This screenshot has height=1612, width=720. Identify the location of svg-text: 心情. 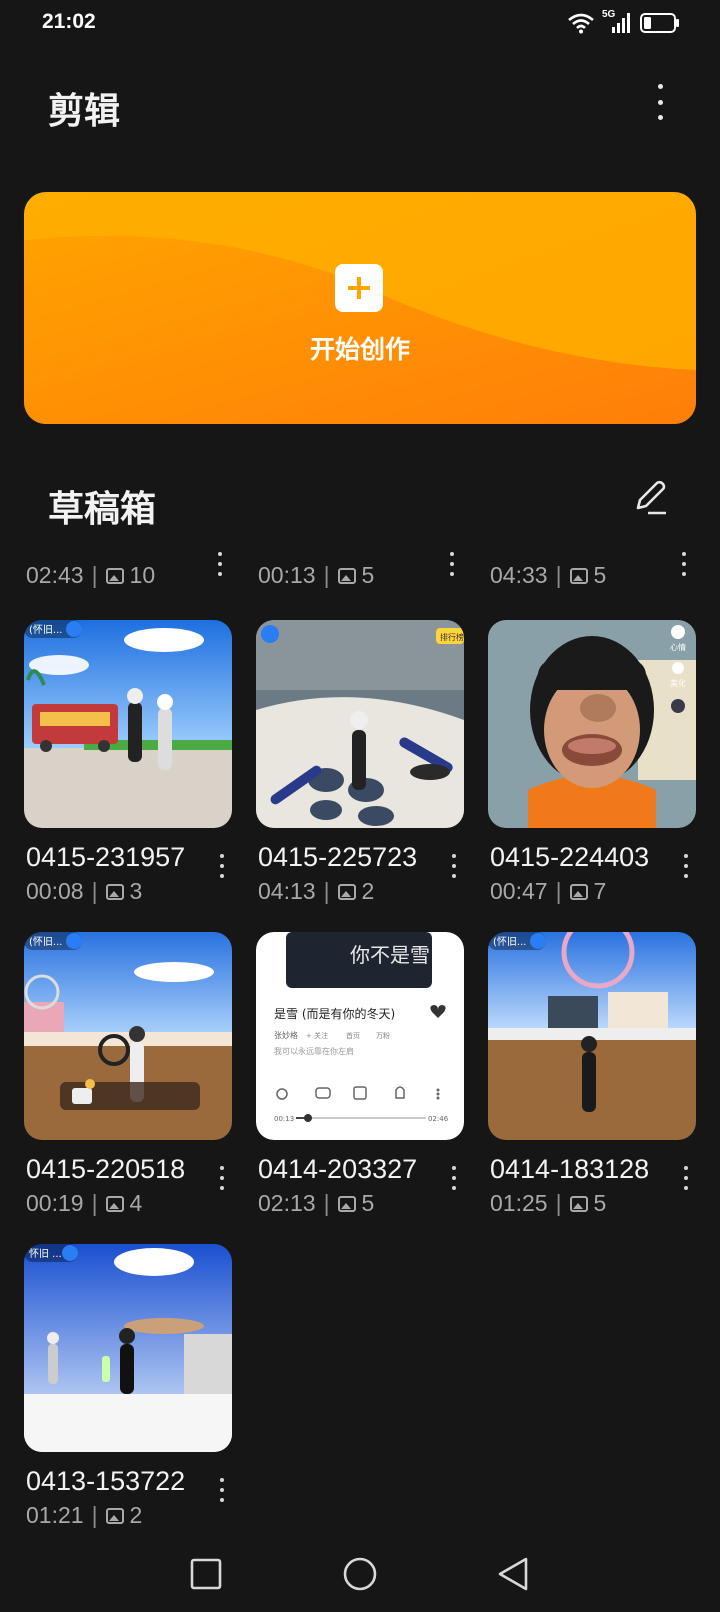
(678, 647).